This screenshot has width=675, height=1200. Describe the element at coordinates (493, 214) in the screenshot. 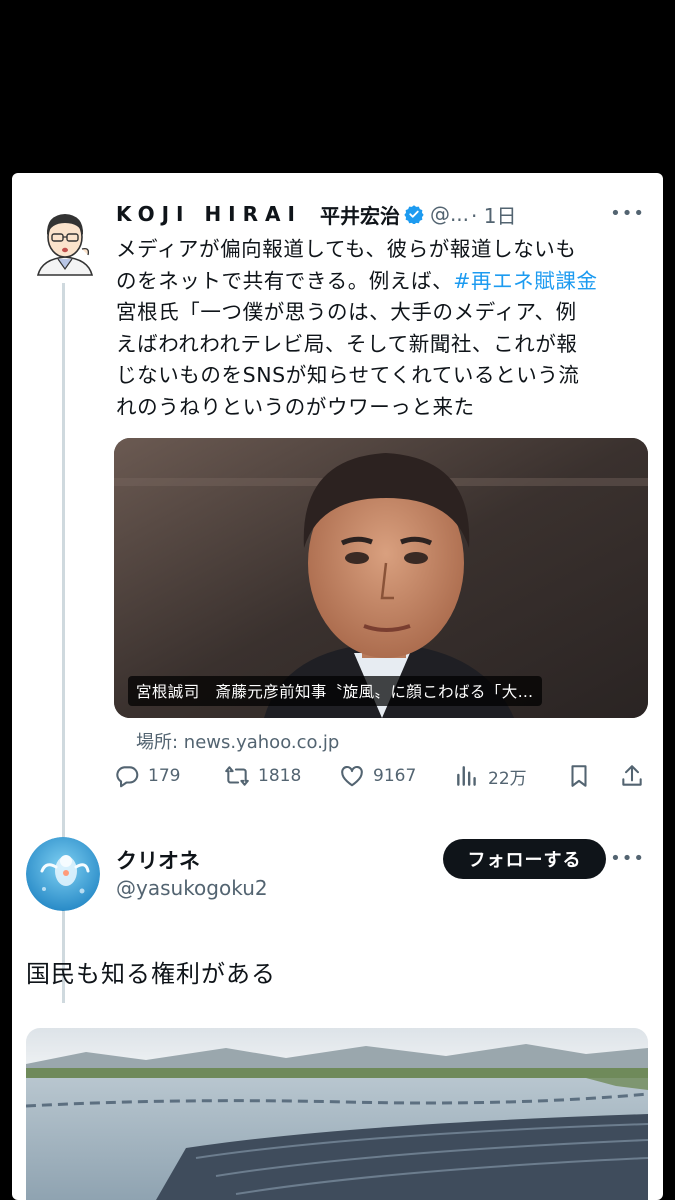

I see `tweet-time: · 1日` at that location.